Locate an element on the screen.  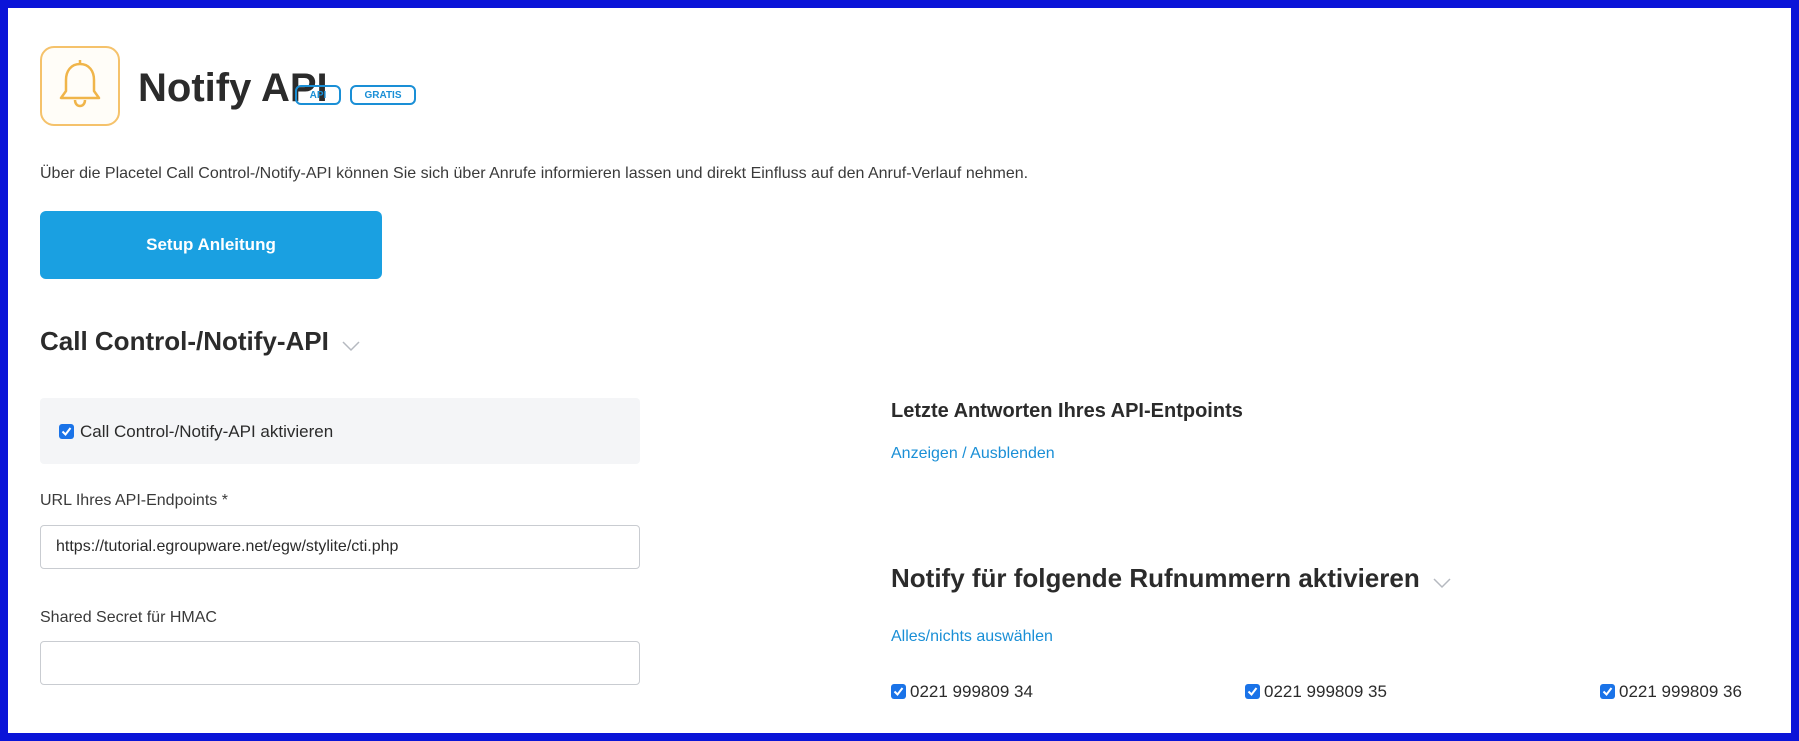
bell-icon is located at coordinates (80, 86).